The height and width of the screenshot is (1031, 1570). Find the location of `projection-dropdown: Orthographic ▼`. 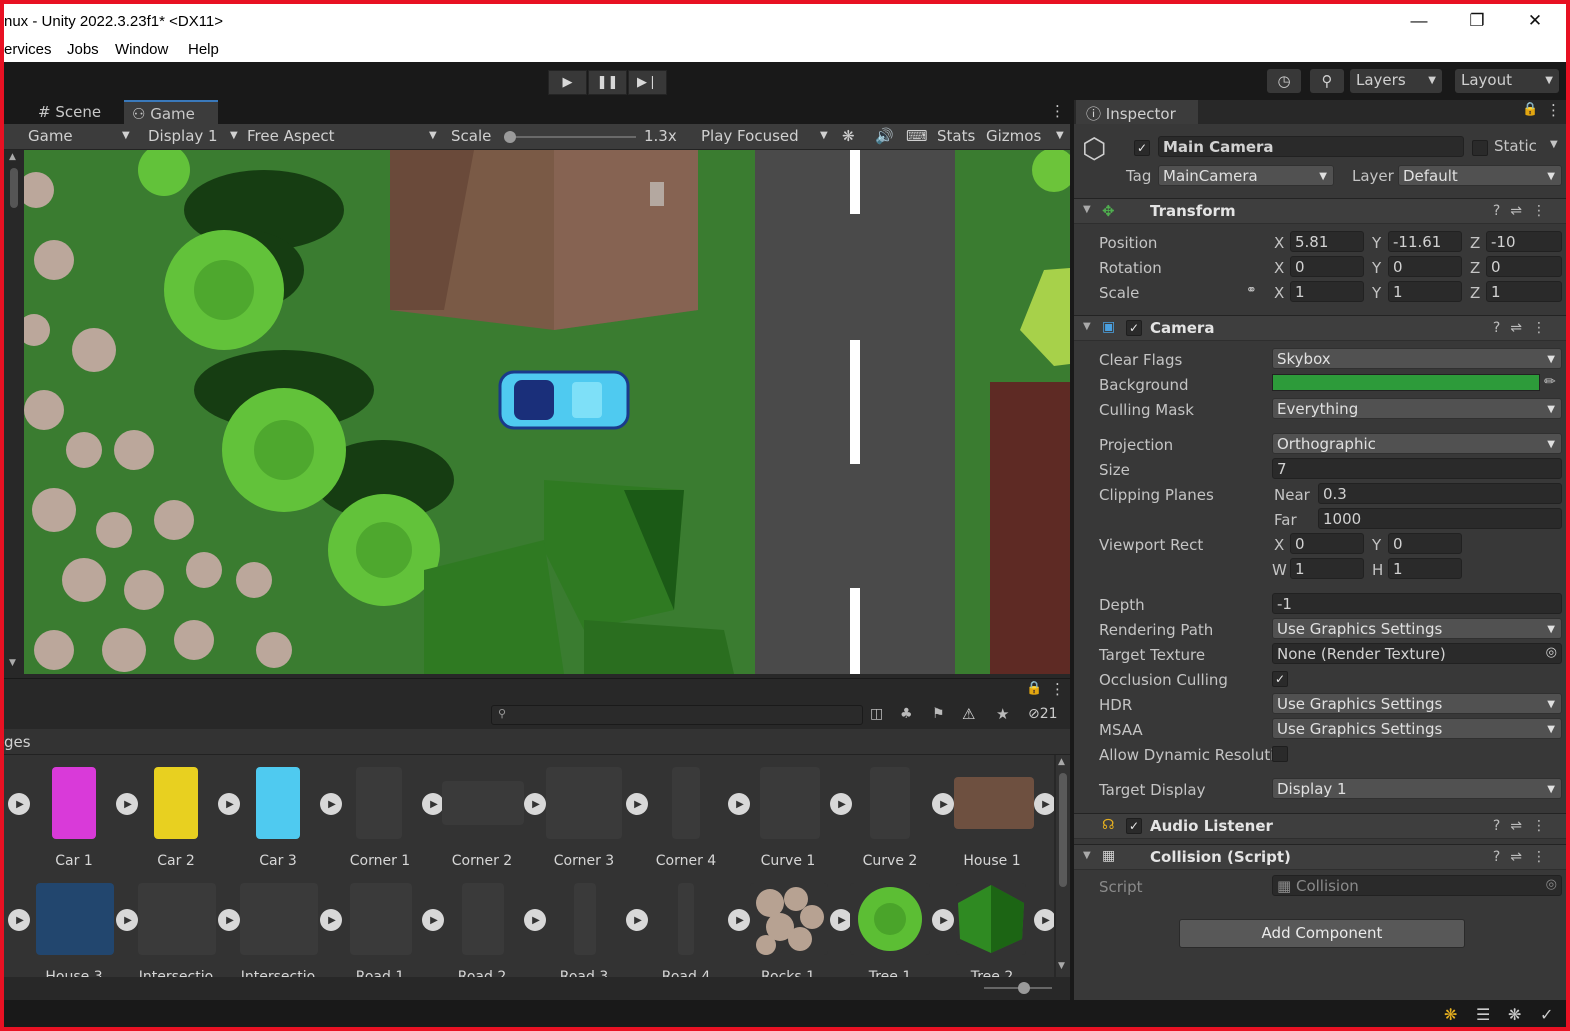

projection-dropdown: Orthographic ▼ is located at coordinates (1417, 443).